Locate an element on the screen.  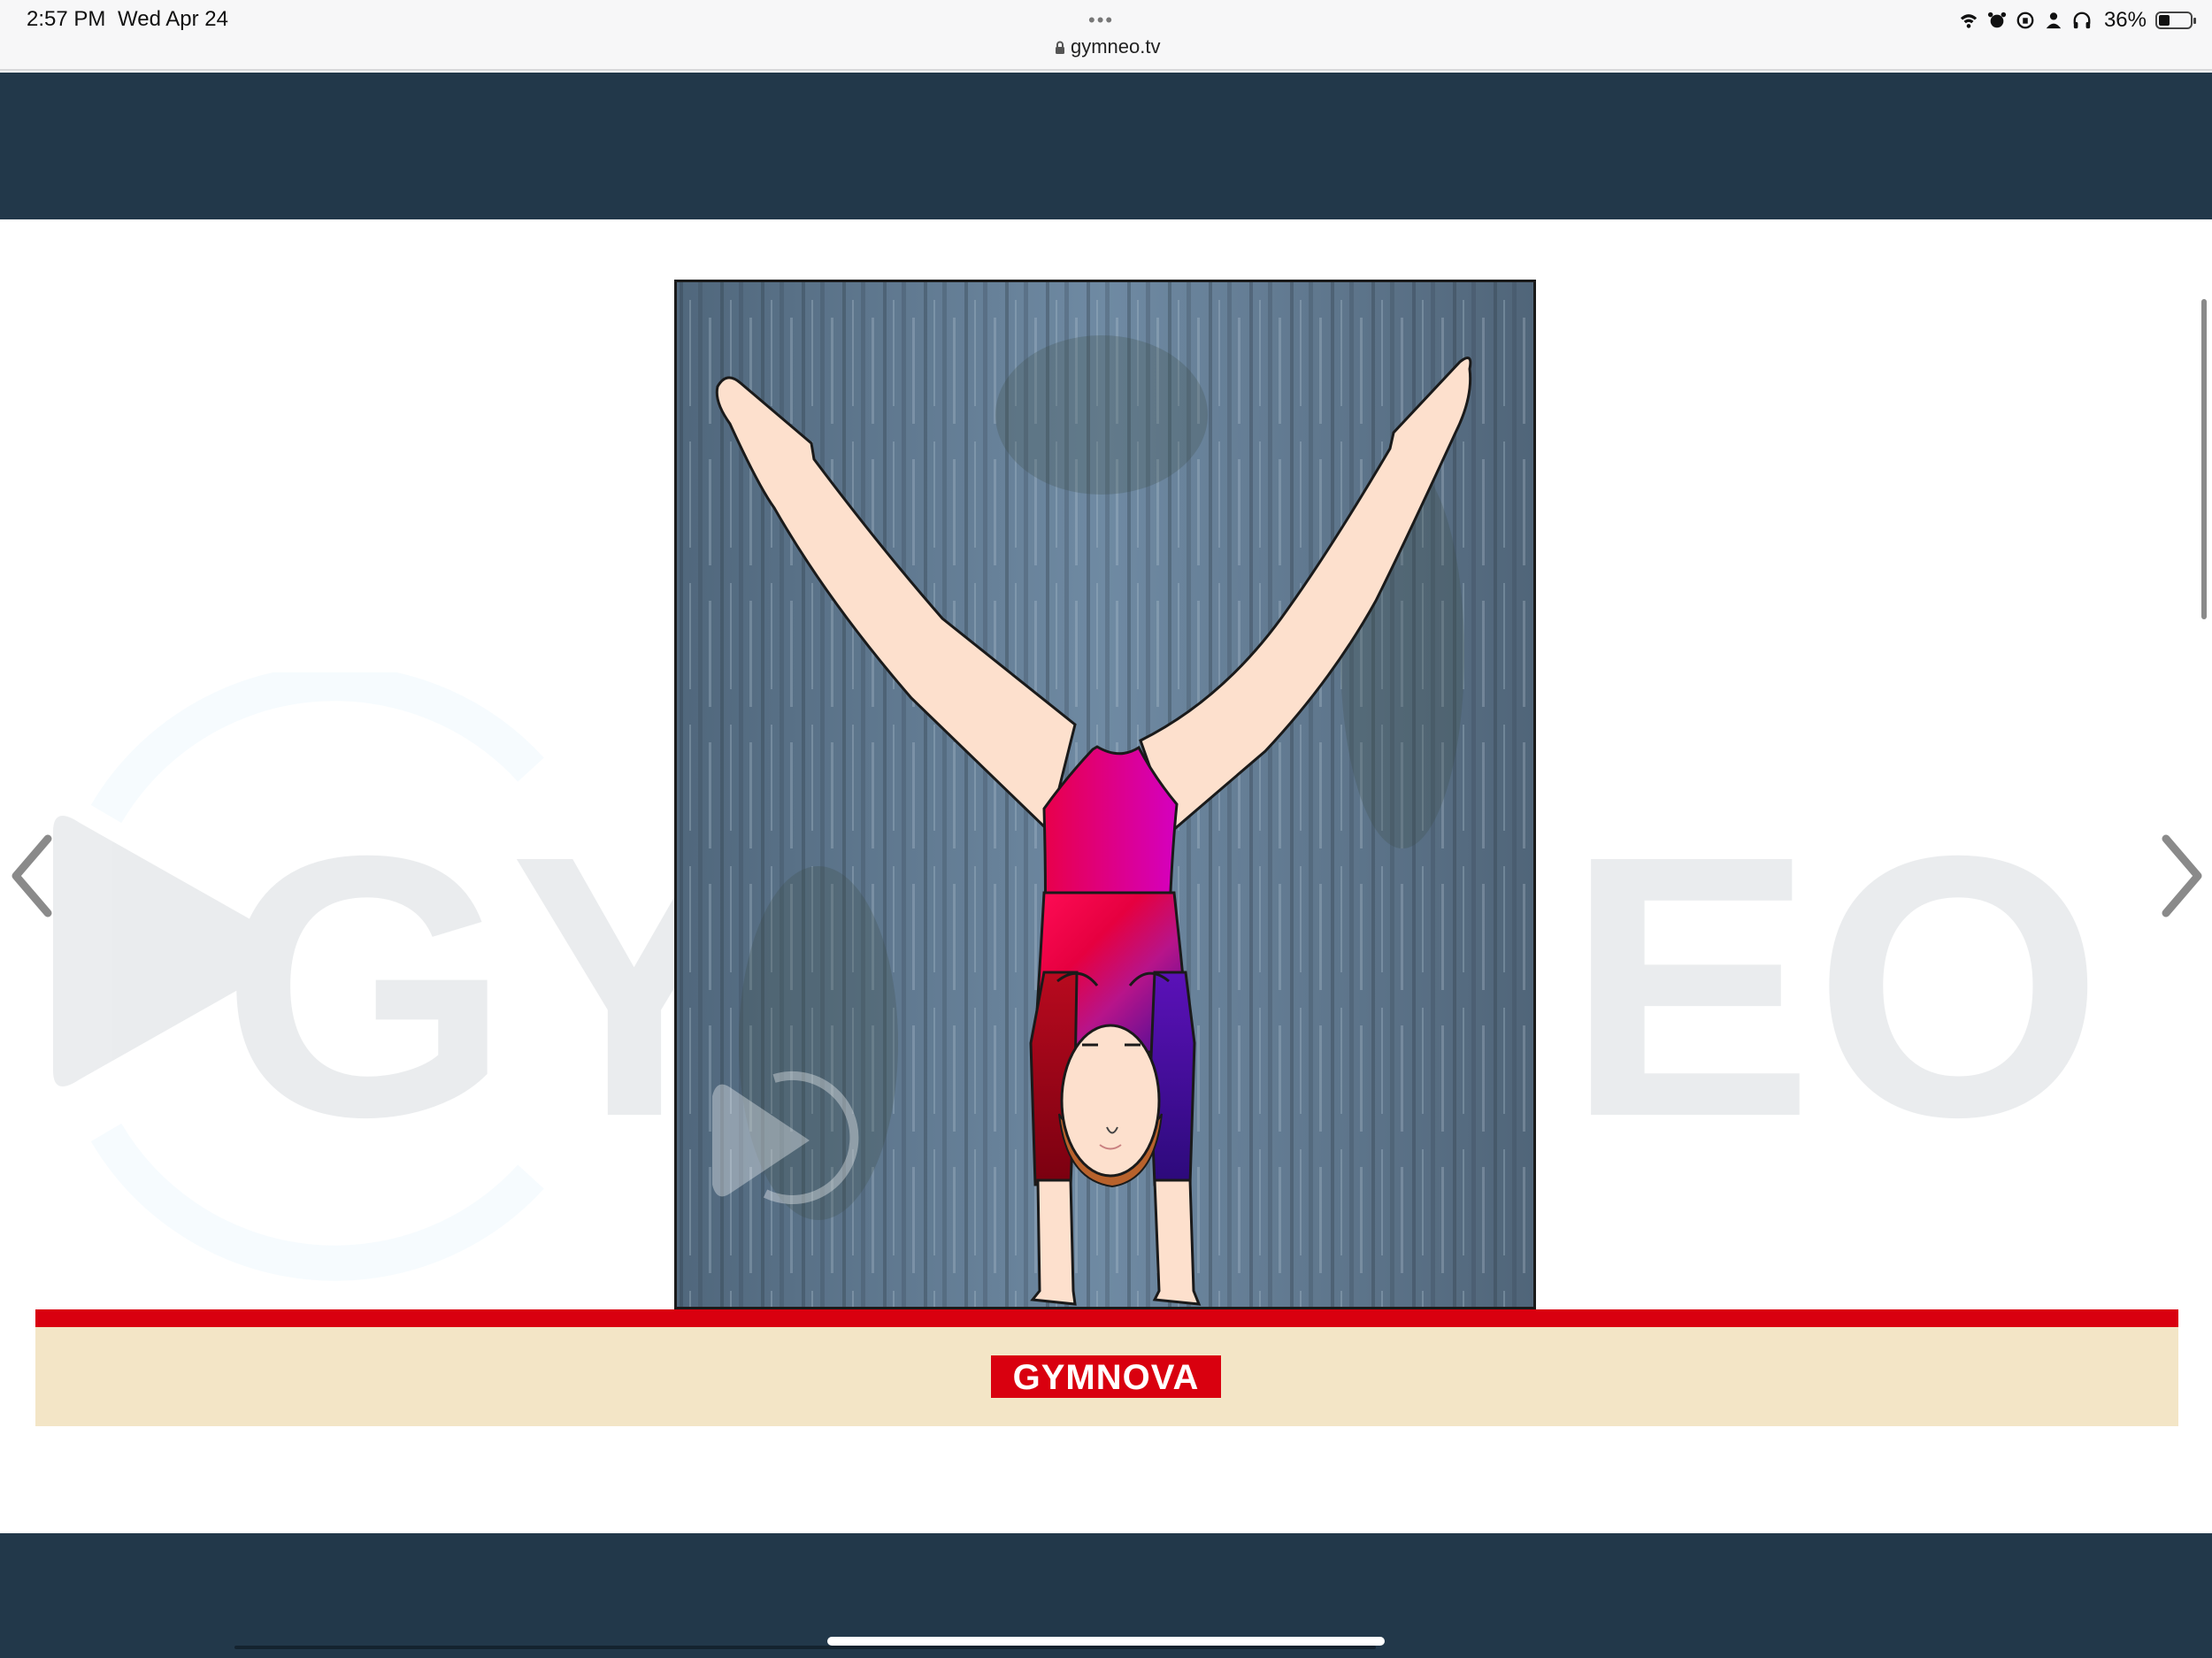
headphones-icon is located at coordinates (2082, 20).